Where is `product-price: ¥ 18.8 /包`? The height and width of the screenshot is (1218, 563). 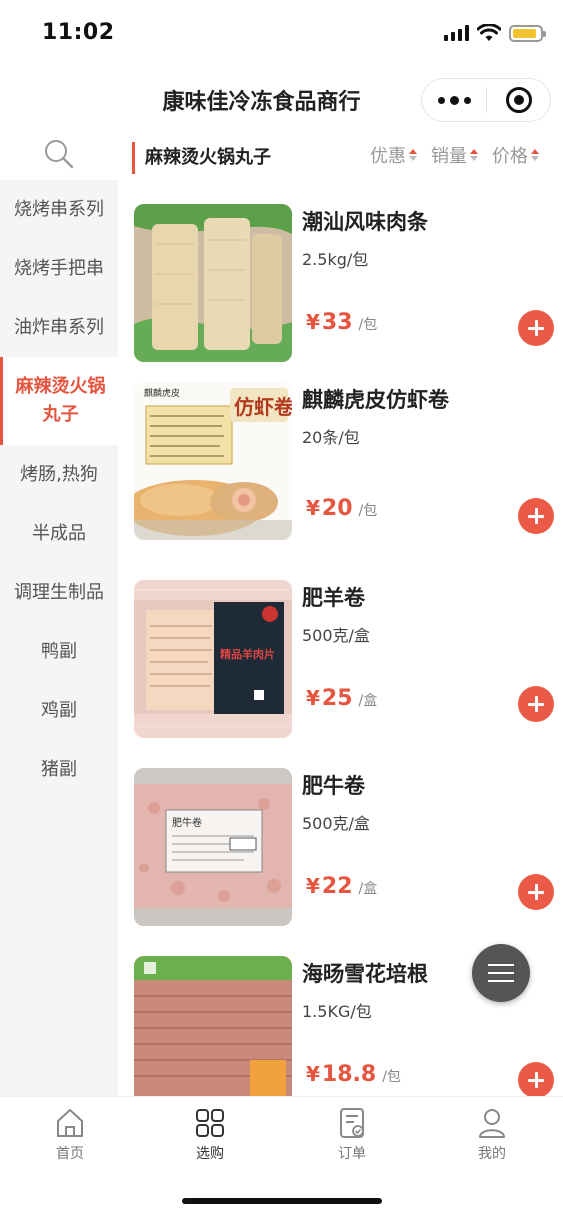 product-price: ¥ 18.8 /包 is located at coordinates (353, 1074).